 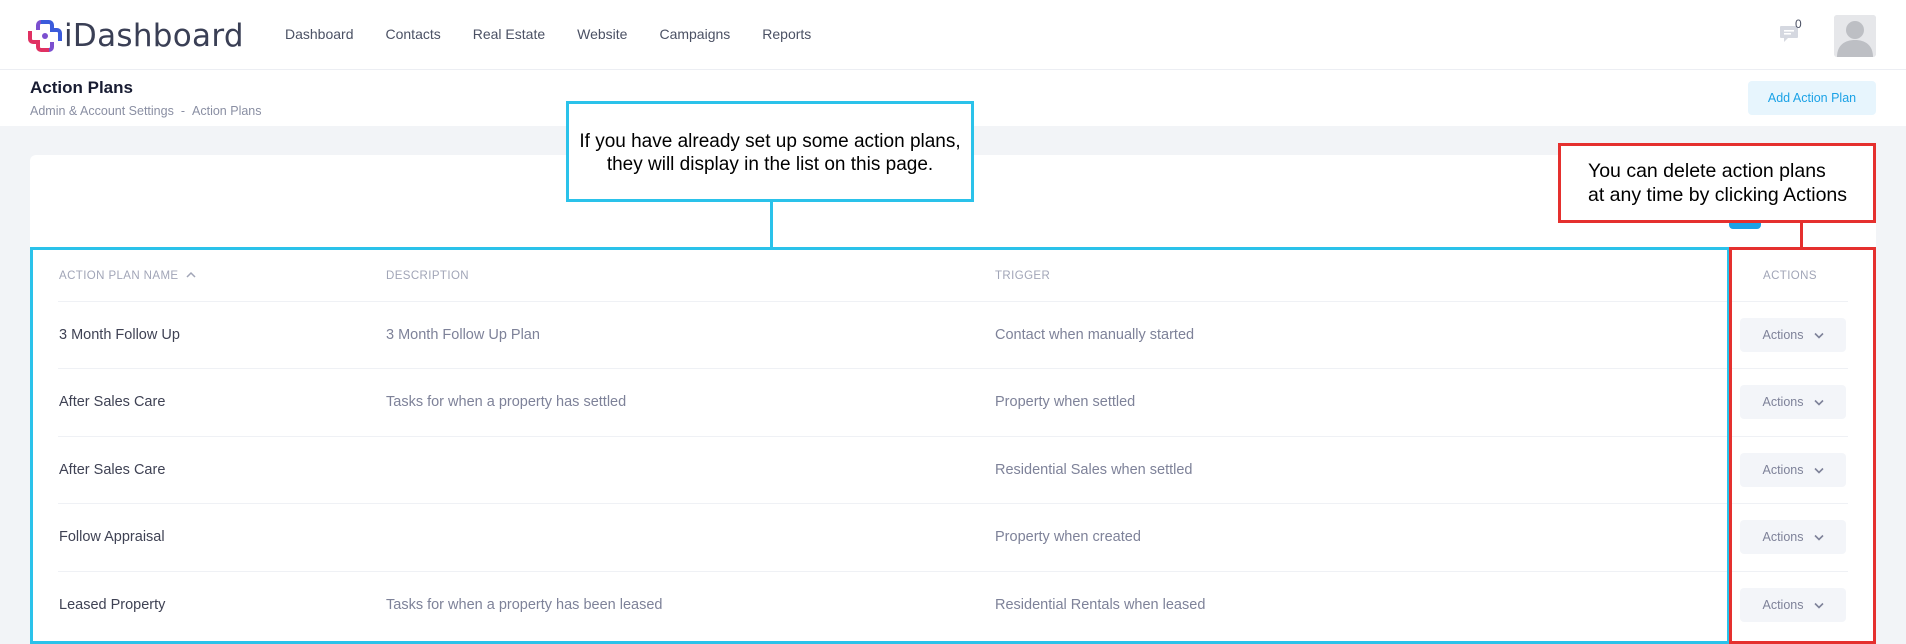 I want to click on annotation-actions-highlight, so click(x=1802, y=445).